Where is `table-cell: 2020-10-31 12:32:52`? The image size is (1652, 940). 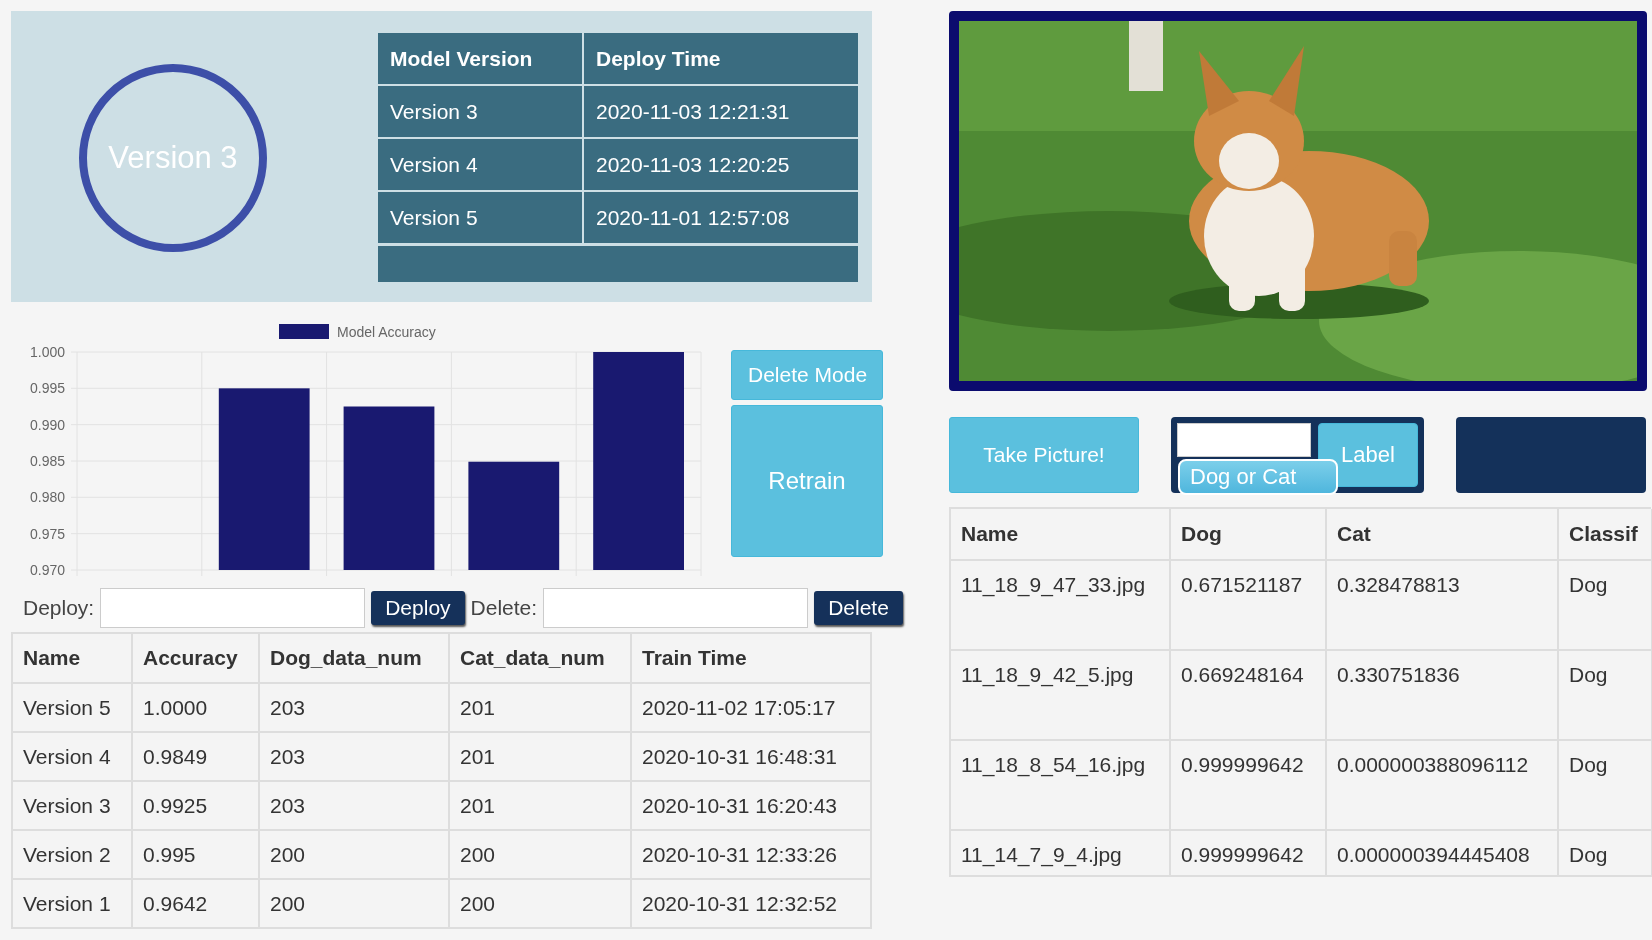
table-cell: 2020-10-31 12:32:52 is located at coordinates (752, 904).